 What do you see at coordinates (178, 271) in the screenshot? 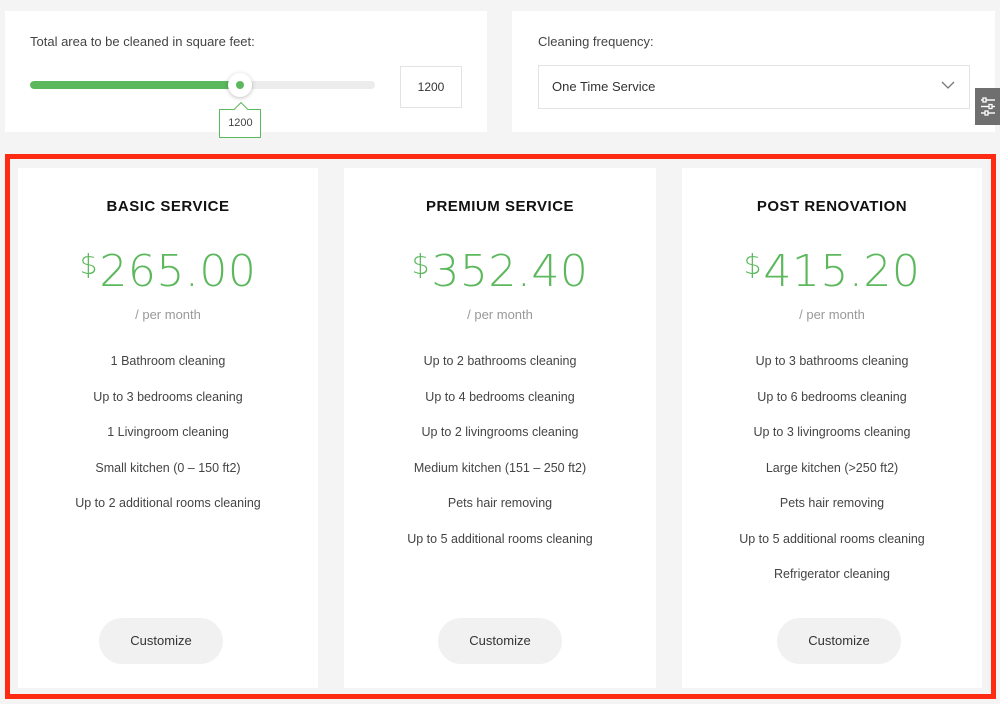
I see `price-amount: 265.00` at bounding box center [178, 271].